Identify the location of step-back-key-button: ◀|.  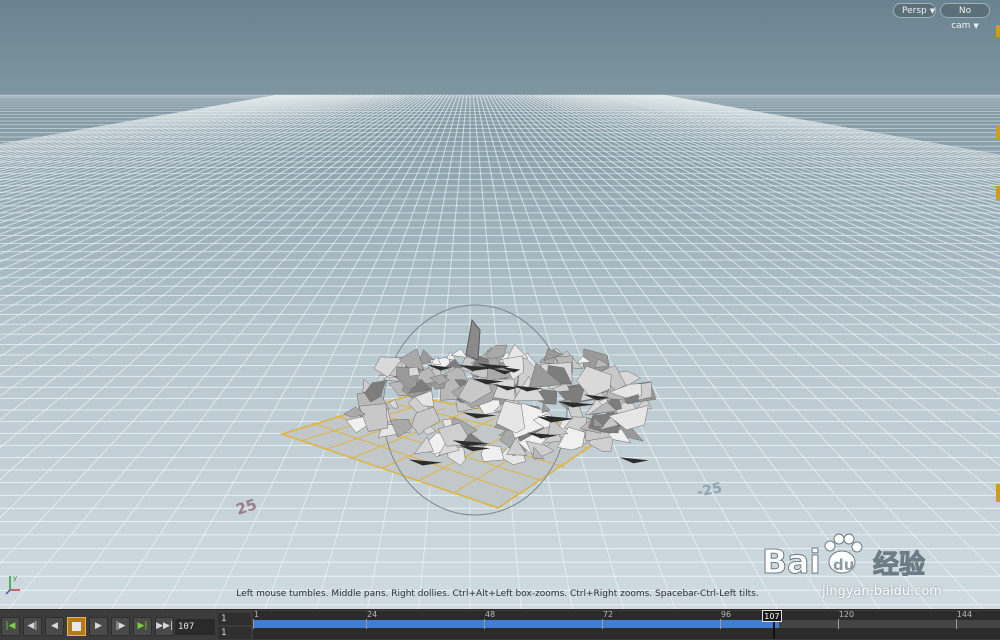
(32, 626).